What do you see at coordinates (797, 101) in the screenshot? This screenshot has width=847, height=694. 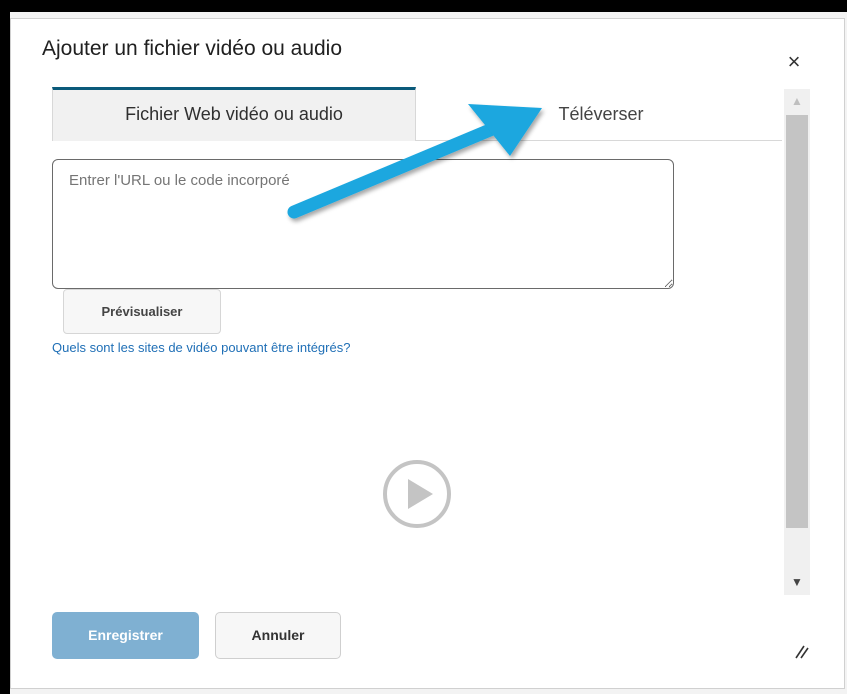 I see `scroll-up-icon: ▲` at bounding box center [797, 101].